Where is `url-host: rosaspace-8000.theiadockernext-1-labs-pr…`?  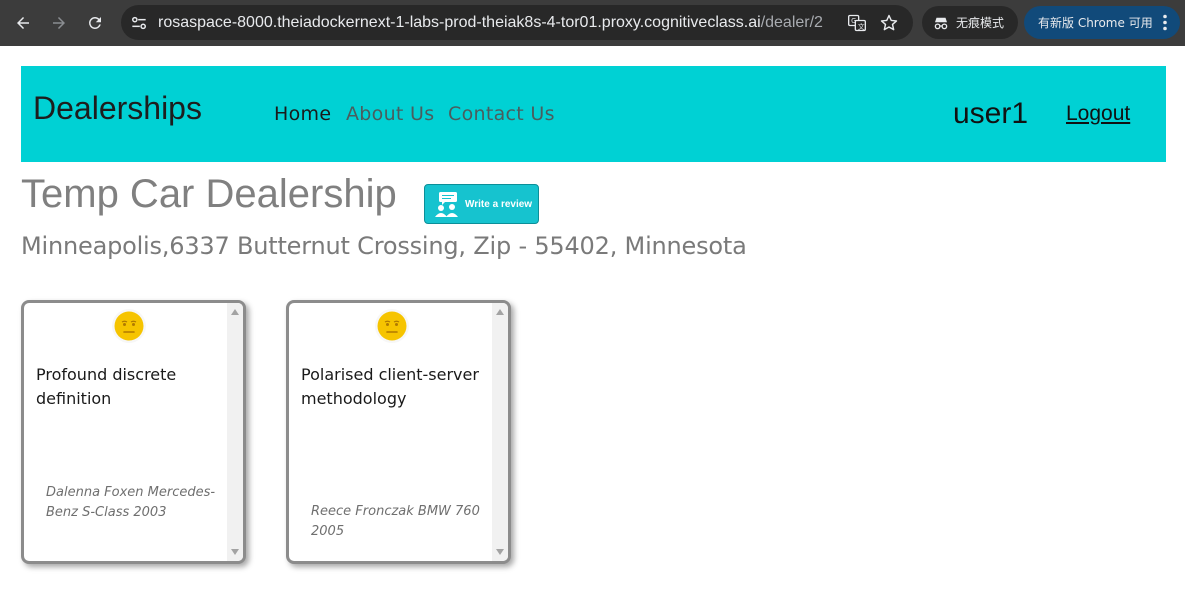
url-host: rosaspace-8000.theiadockernext-1-labs-pr… is located at coordinates (459, 22).